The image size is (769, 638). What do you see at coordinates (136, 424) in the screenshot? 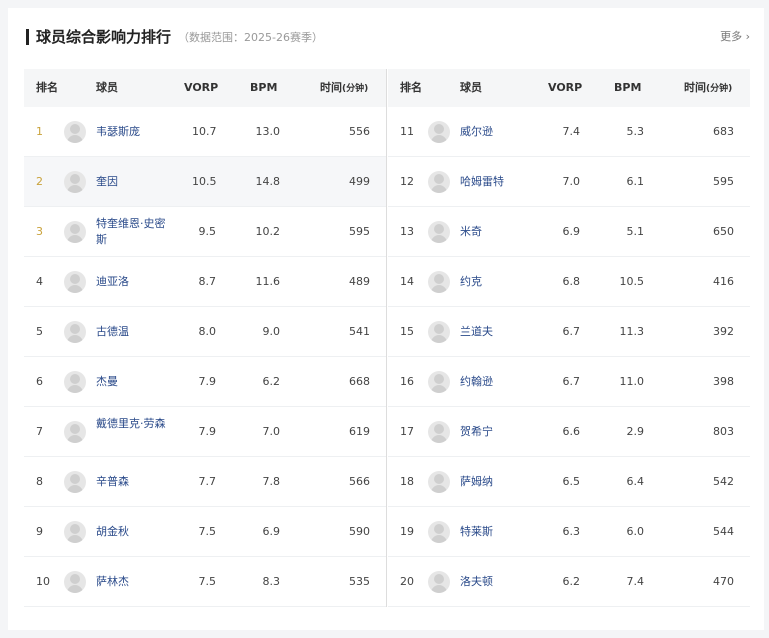
I see `player-name-link: 戴德里克·劳森` at bounding box center [136, 424].